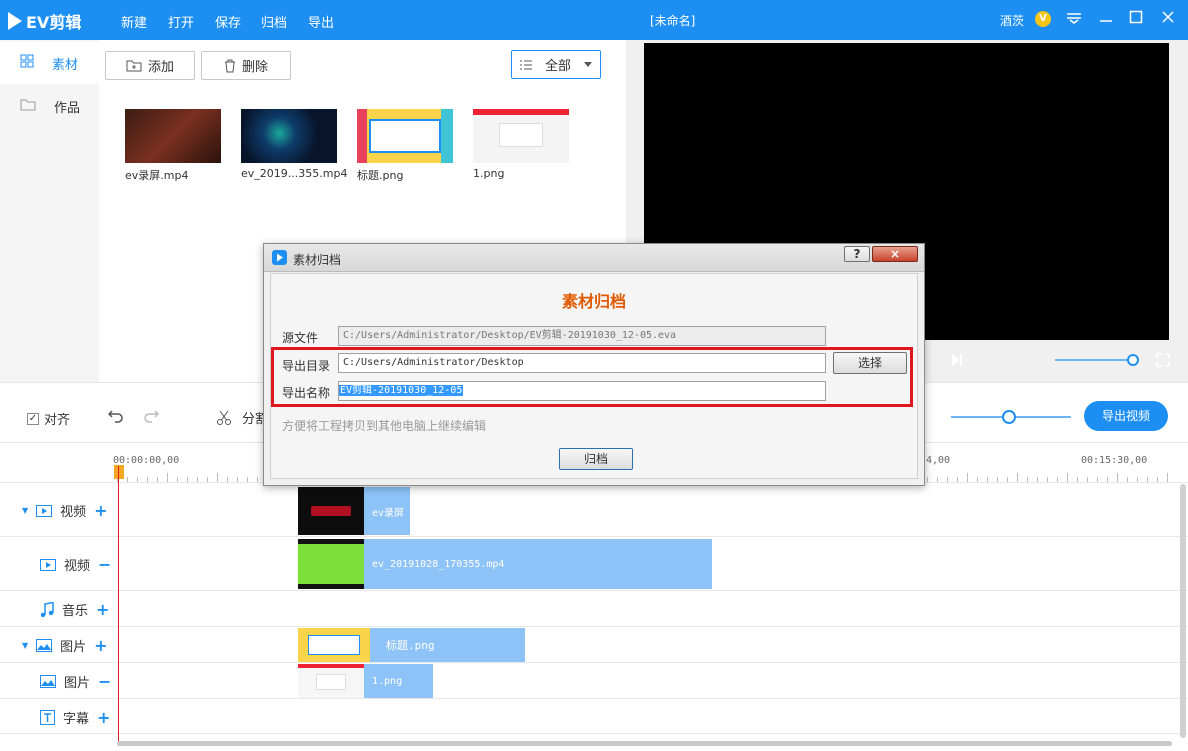 The width and height of the screenshot is (1188, 751). What do you see at coordinates (47, 609) in the screenshot?
I see `music-note-icon` at bounding box center [47, 609].